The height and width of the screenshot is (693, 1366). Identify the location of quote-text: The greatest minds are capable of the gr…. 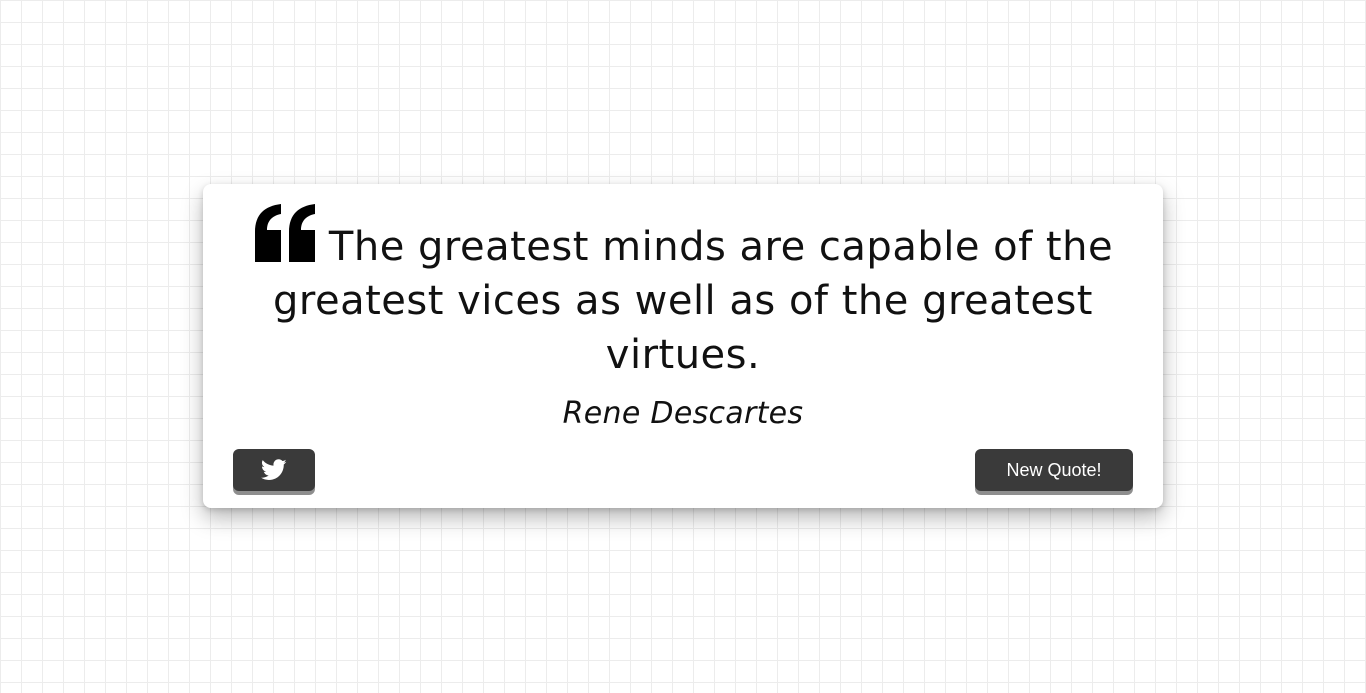
(693, 301).